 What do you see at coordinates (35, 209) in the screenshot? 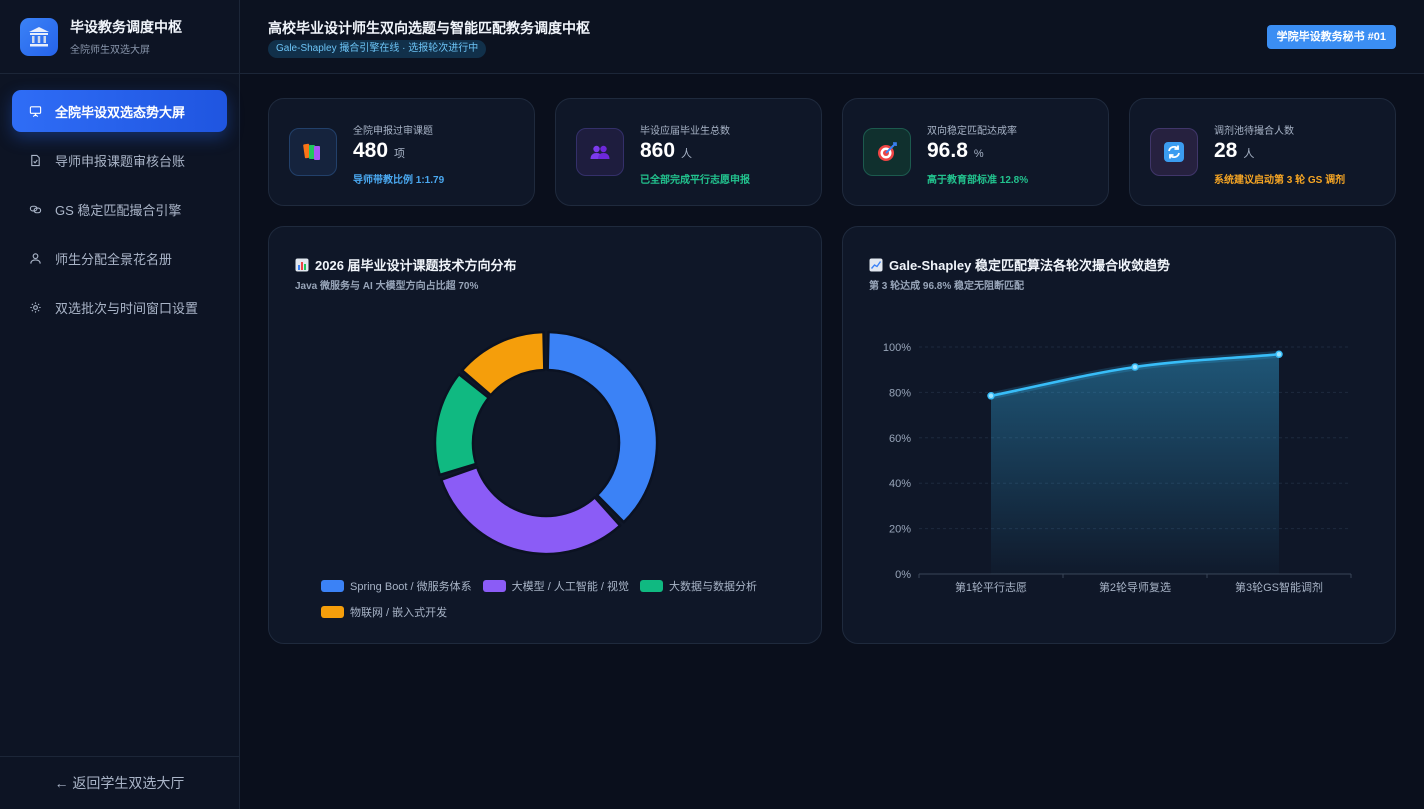
I see `link-icon` at bounding box center [35, 209].